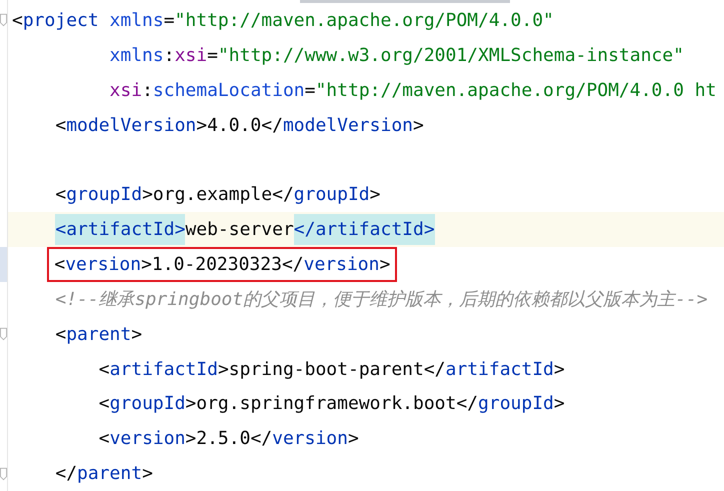 This screenshot has height=491, width=724. I want to click on attribute-line: xsi:schemaLocation="http://maven.apache.org/POM/4.0.0 ht, so click(413, 90).